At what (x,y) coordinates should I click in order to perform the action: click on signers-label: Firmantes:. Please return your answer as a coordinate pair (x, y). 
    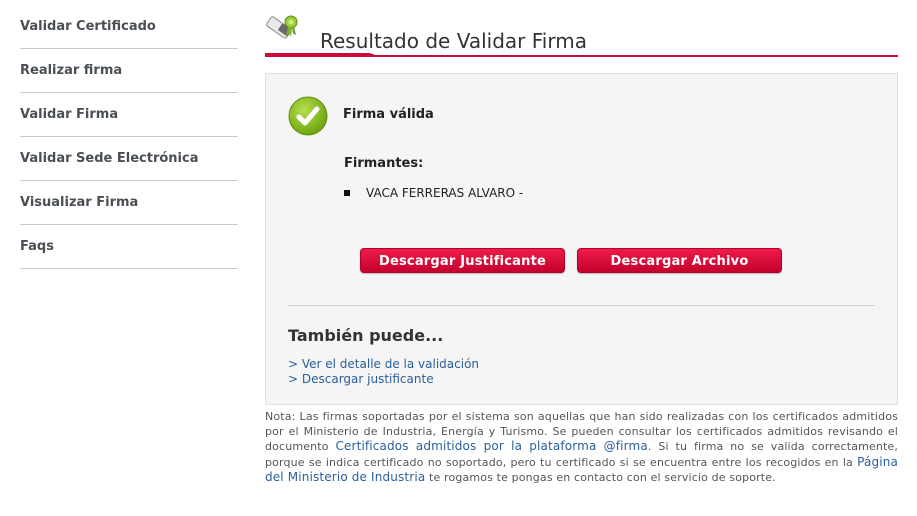
    Looking at the image, I should click on (384, 163).